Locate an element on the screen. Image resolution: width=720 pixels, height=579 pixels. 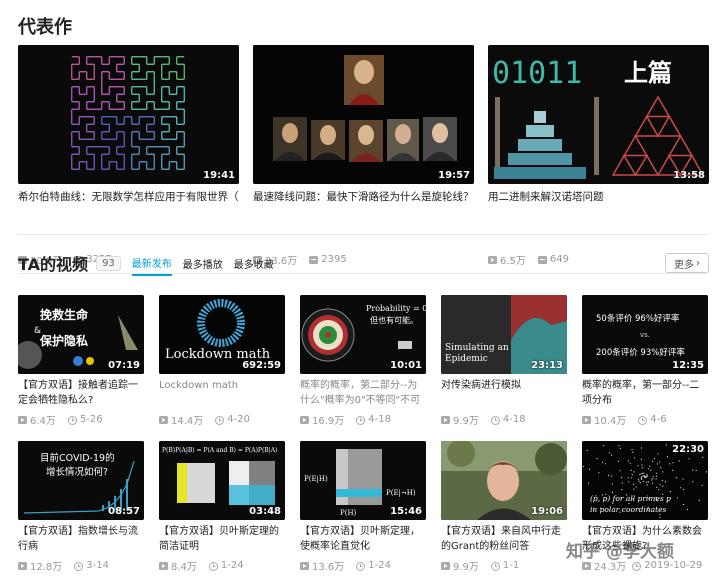
video-thumbnail: 01011 上篇 13:58 is located at coordinates (598, 114).